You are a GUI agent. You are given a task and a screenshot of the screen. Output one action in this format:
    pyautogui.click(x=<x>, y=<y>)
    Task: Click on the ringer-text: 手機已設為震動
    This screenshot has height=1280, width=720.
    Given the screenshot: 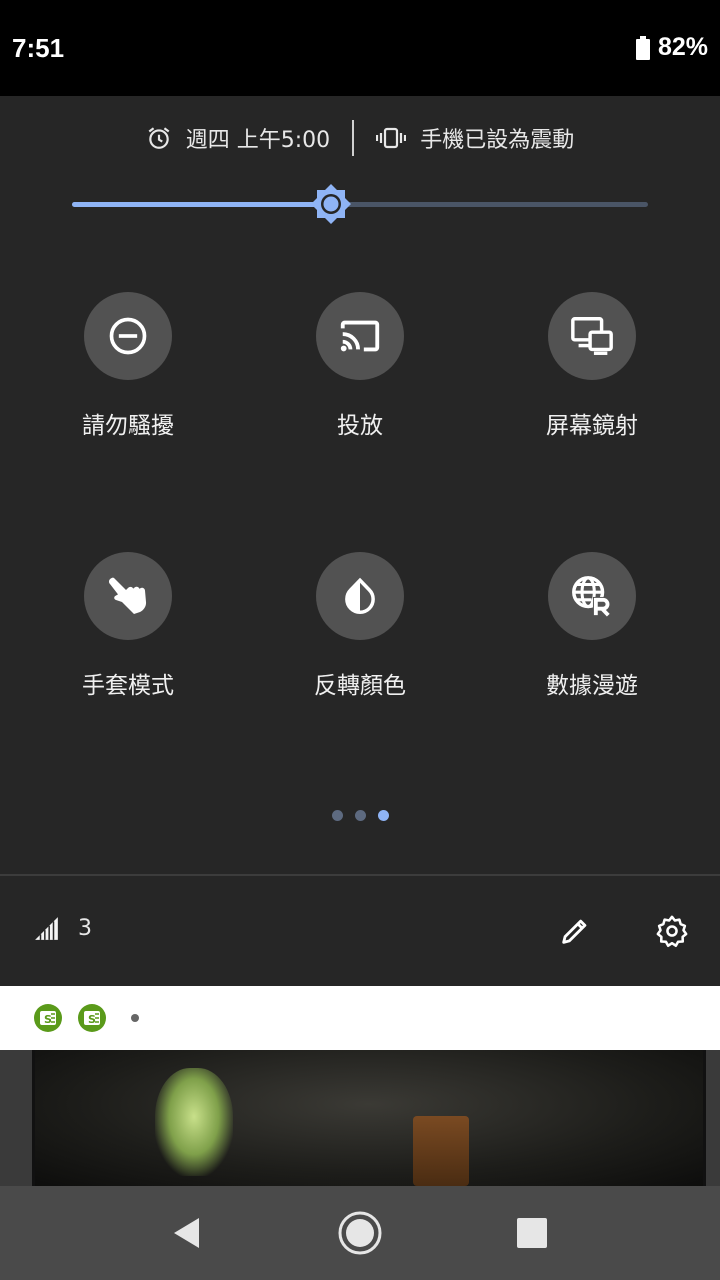 What is the action you would take?
    pyautogui.click(x=497, y=140)
    